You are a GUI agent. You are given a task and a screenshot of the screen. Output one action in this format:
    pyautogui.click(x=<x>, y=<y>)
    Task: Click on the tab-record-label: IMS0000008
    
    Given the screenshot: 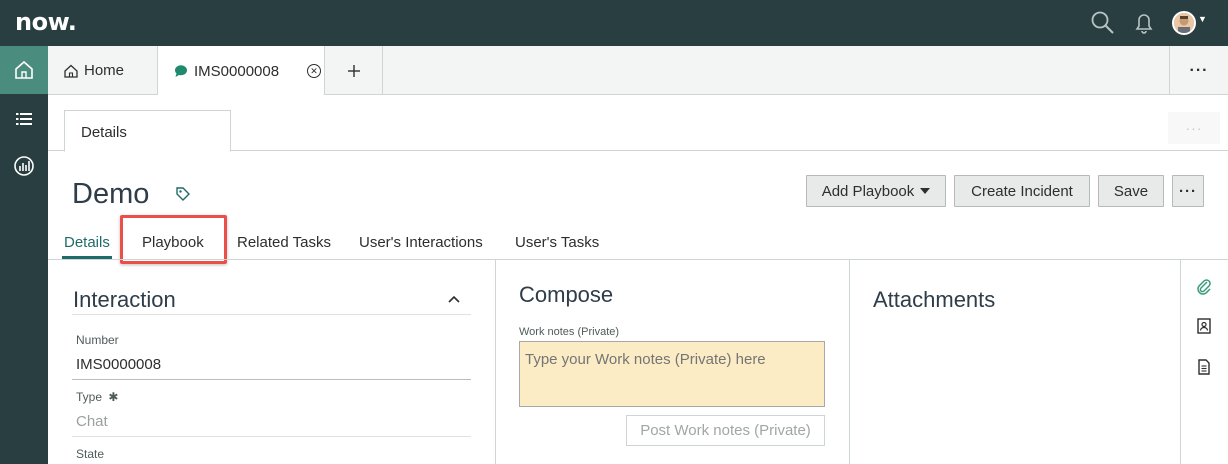 What is the action you would take?
    pyautogui.click(x=237, y=71)
    